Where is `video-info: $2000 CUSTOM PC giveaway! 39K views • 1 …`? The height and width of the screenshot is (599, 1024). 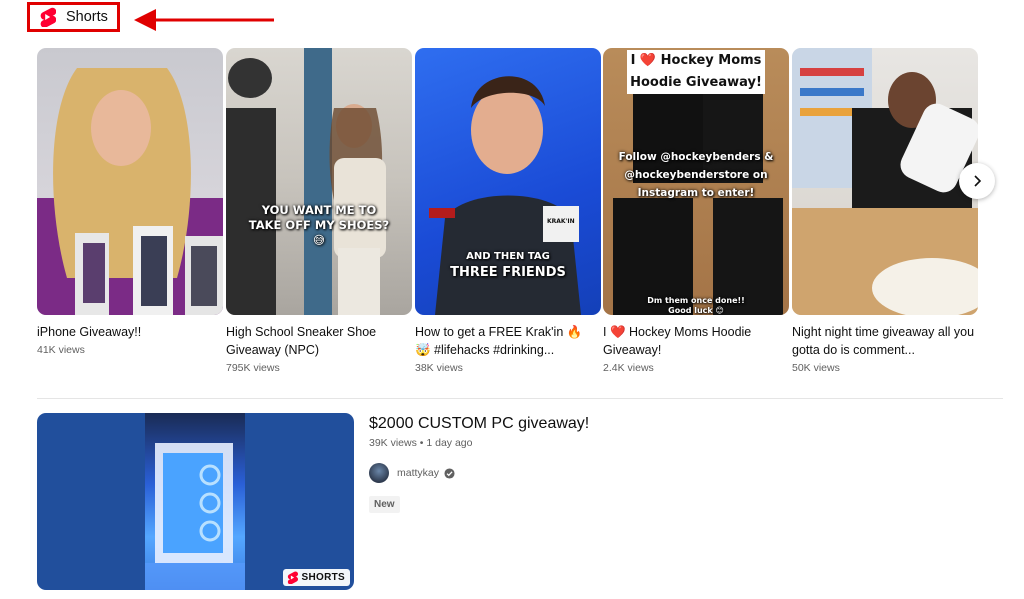
video-info: $2000 CUSTOM PC giveaway! 39K views • 1 … is located at coordinates (669, 463).